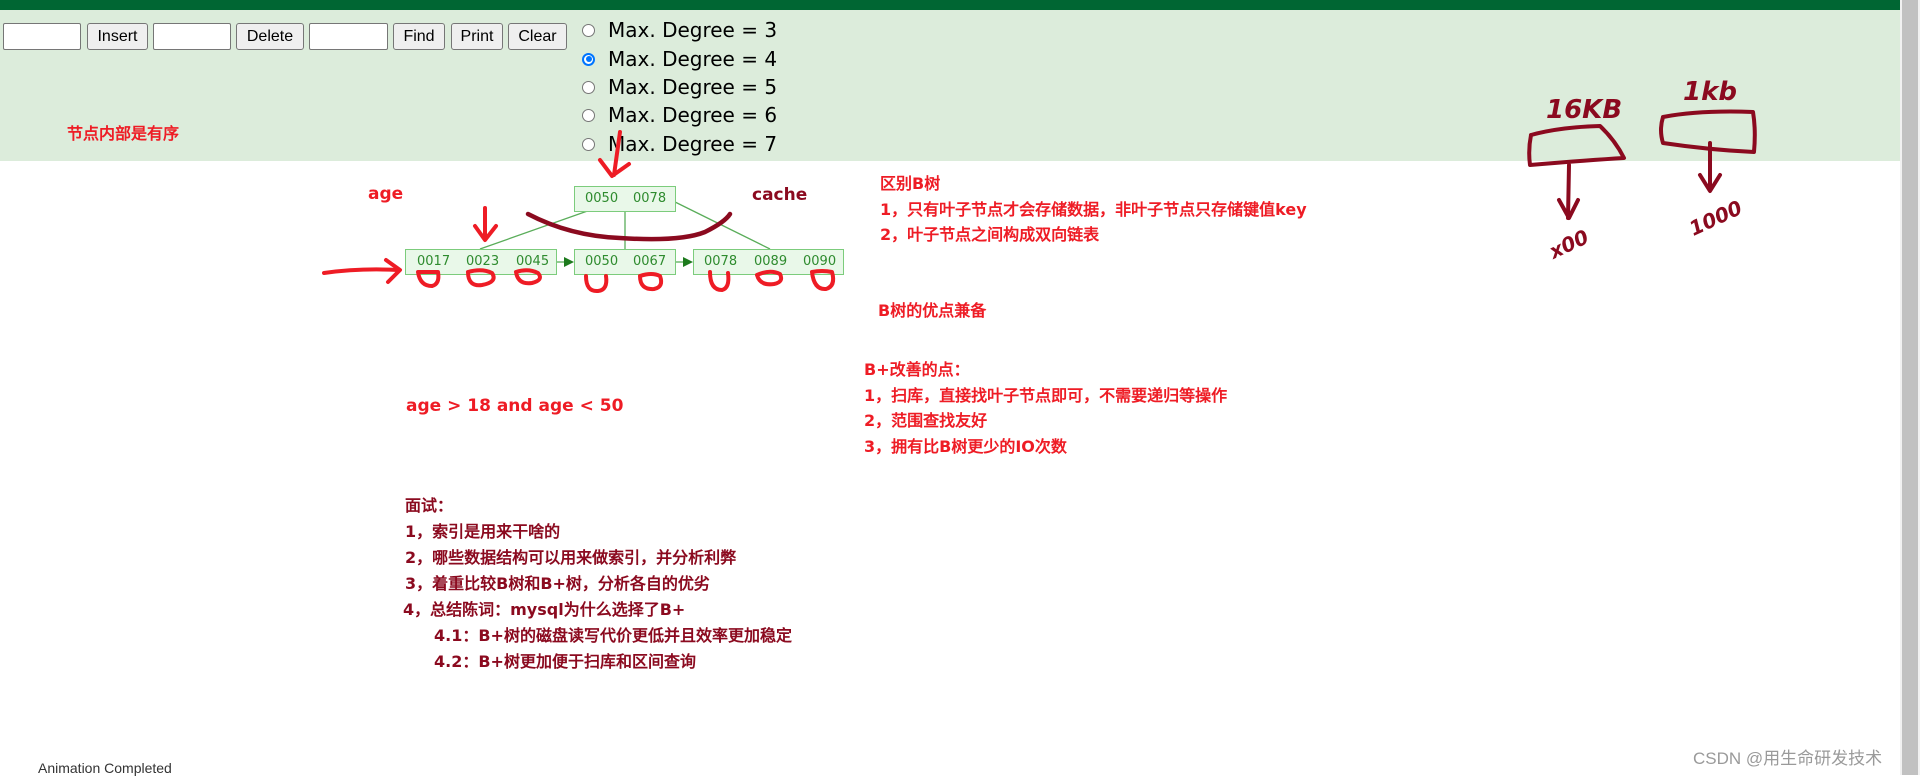 The height and width of the screenshot is (776, 1920). I want to click on tree-root-node: 0050 0078, so click(625, 199).